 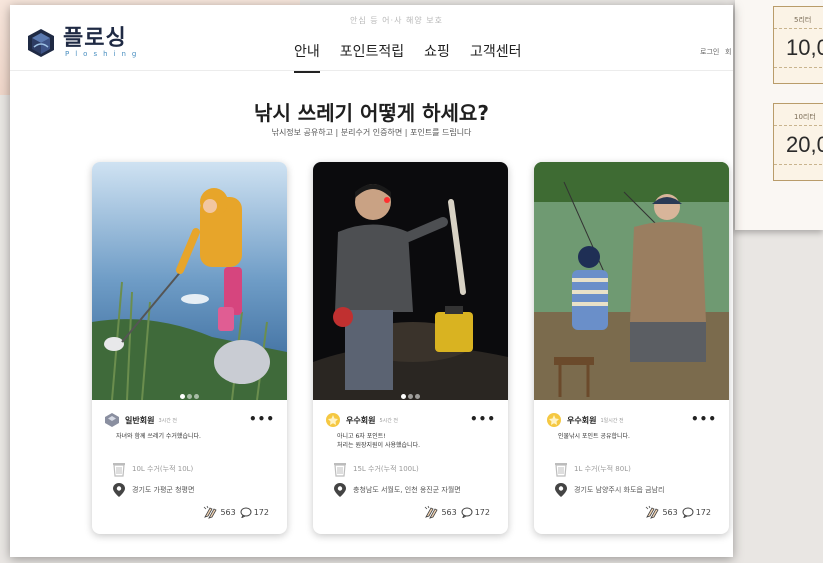 What do you see at coordinates (379, 441) in the screenshot?
I see `post-description: 아니고 6자 포인트! 처리는 원장지원이 사용했습니다.` at bounding box center [379, 441].